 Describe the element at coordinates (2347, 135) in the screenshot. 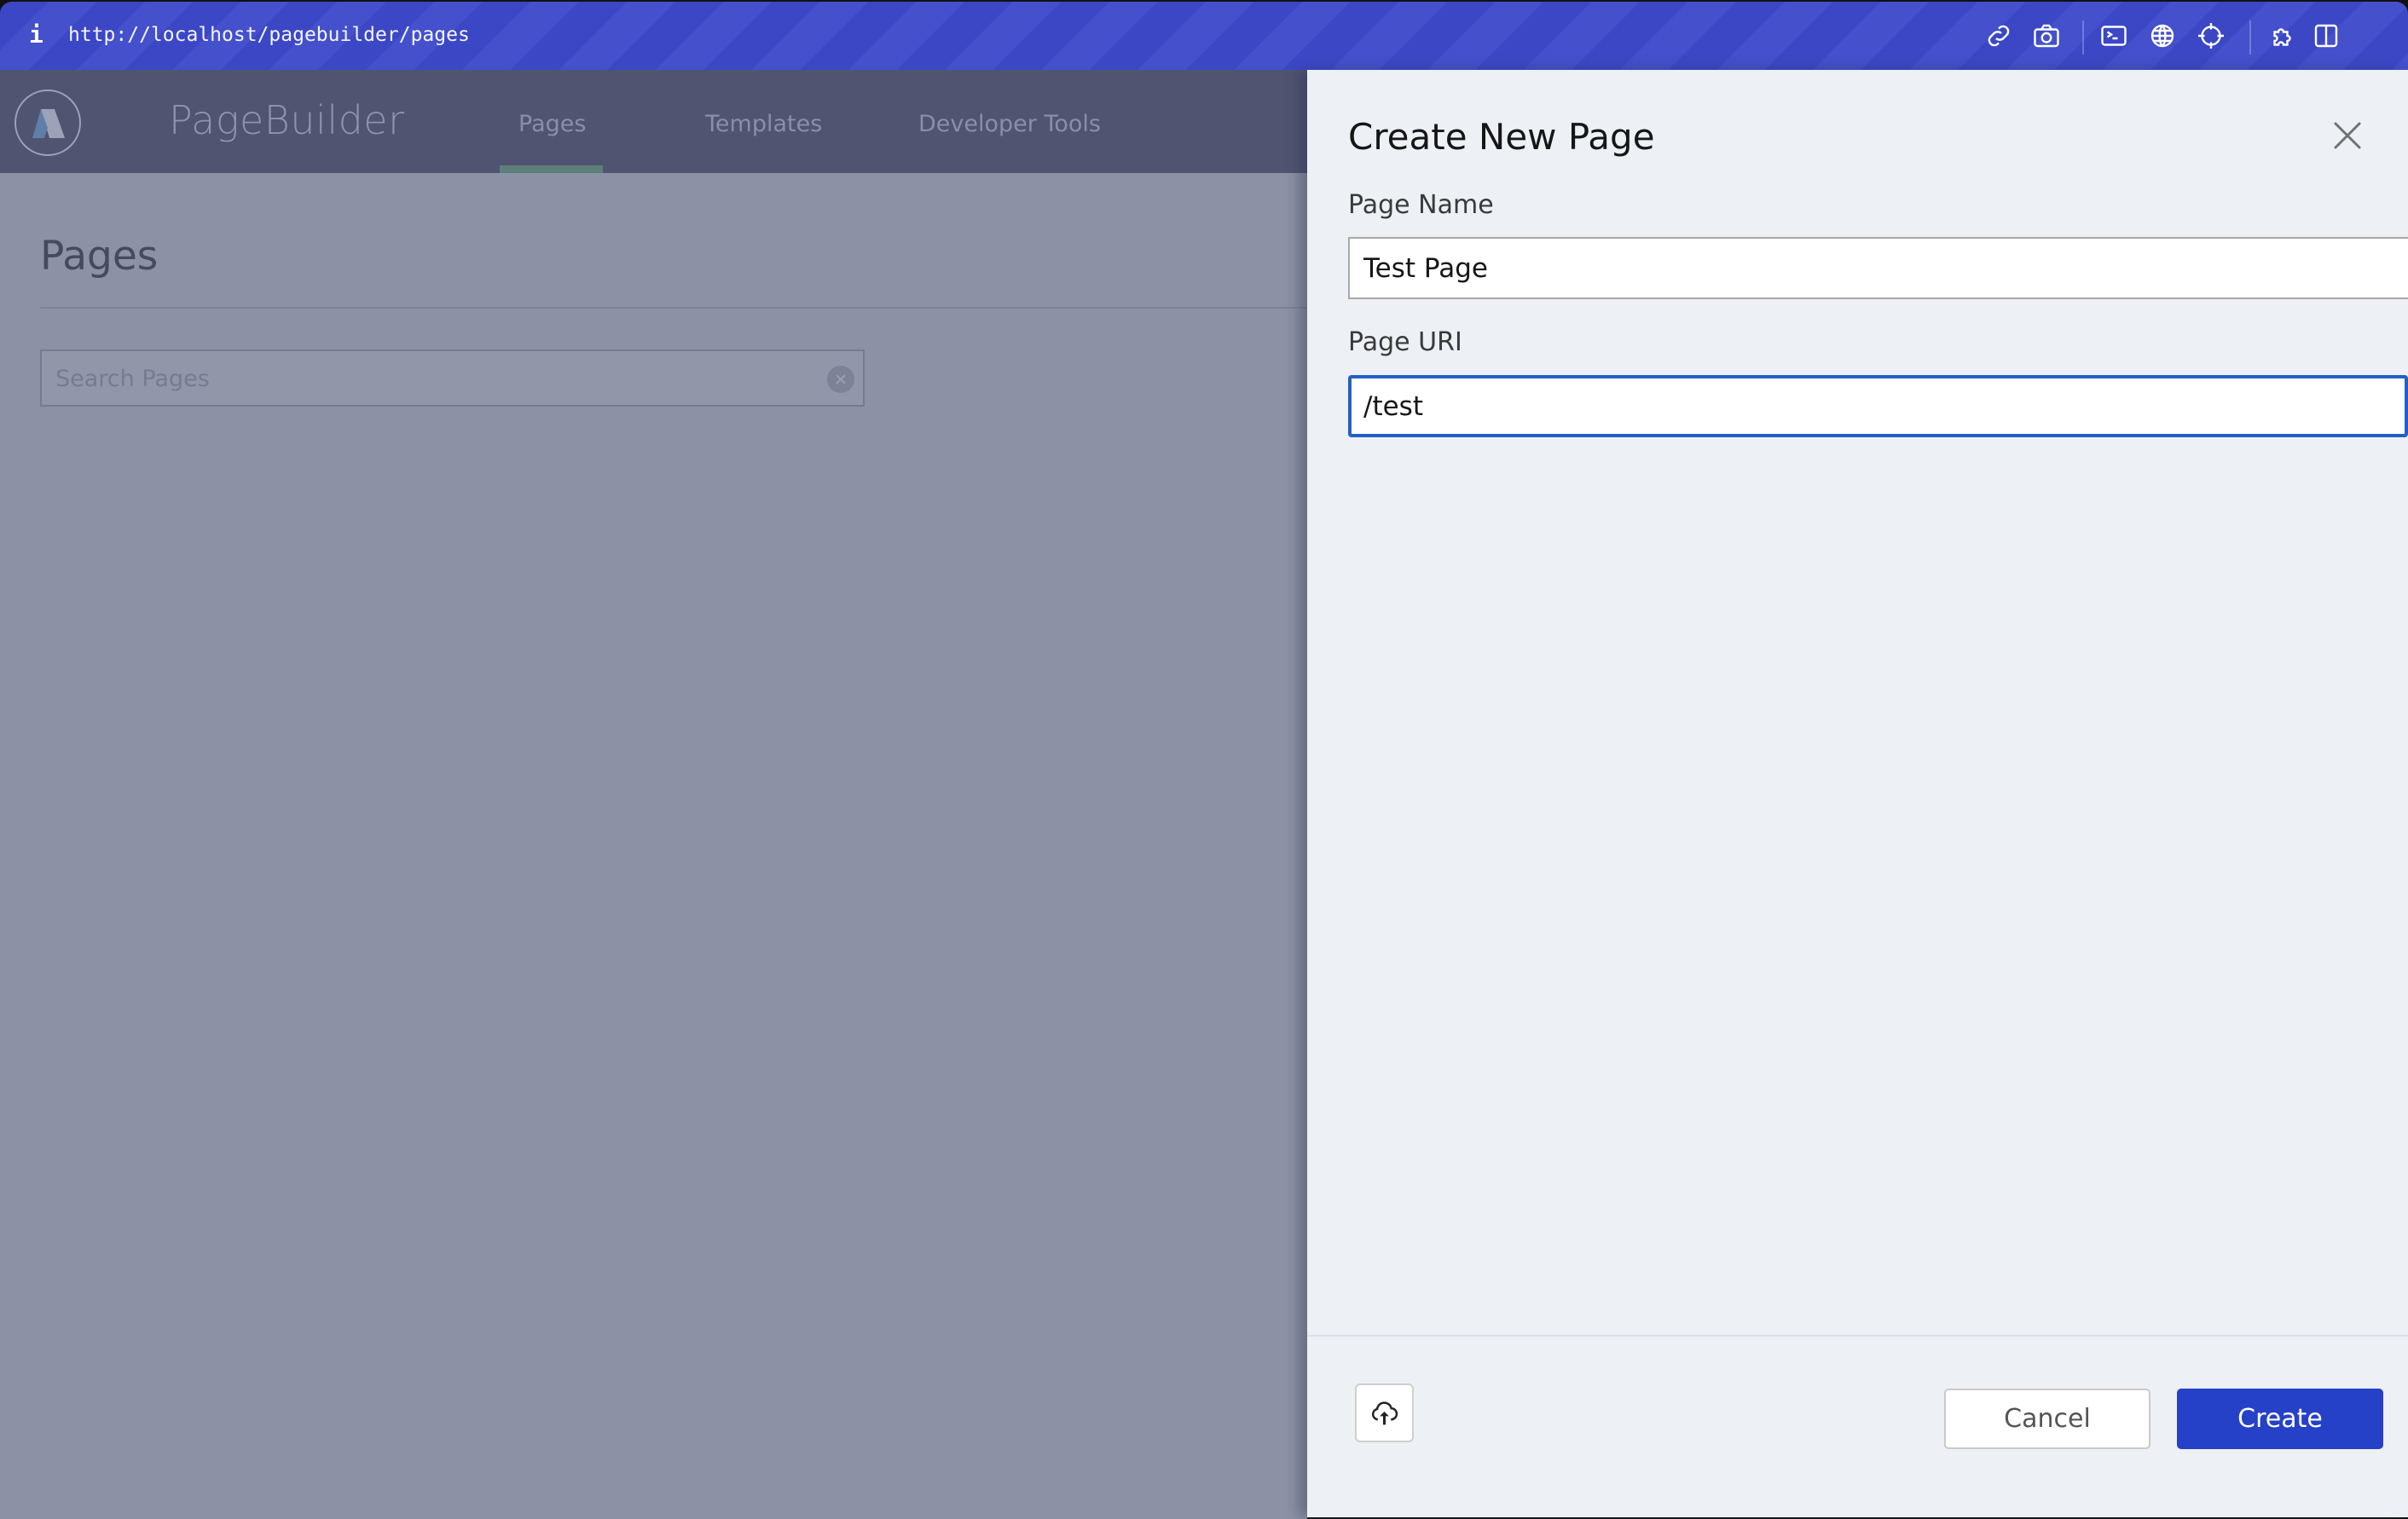

I see `close-icon` at that location.